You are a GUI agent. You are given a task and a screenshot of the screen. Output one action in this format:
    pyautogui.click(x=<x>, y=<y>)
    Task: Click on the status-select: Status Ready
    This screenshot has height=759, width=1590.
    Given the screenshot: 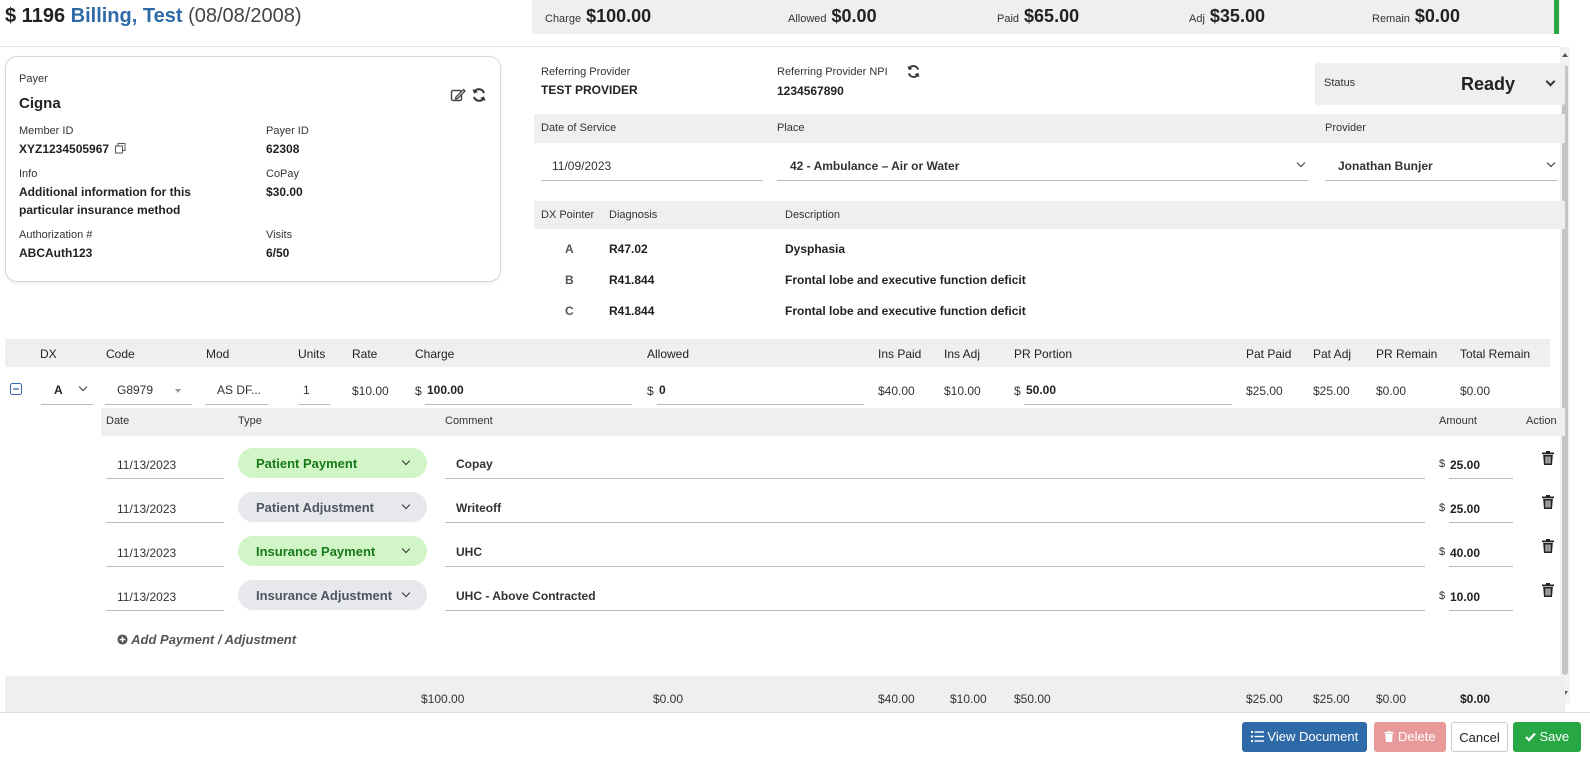 What is the action you would take?
    pyautogui.click(x=1440, y=84)
    